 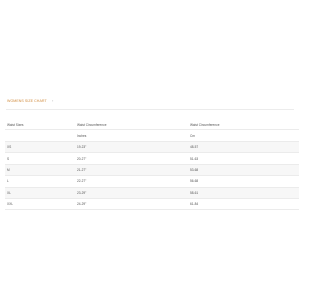 I want to click on section-title: WOMENS SIZE CHART, so click(x=27, y=101).